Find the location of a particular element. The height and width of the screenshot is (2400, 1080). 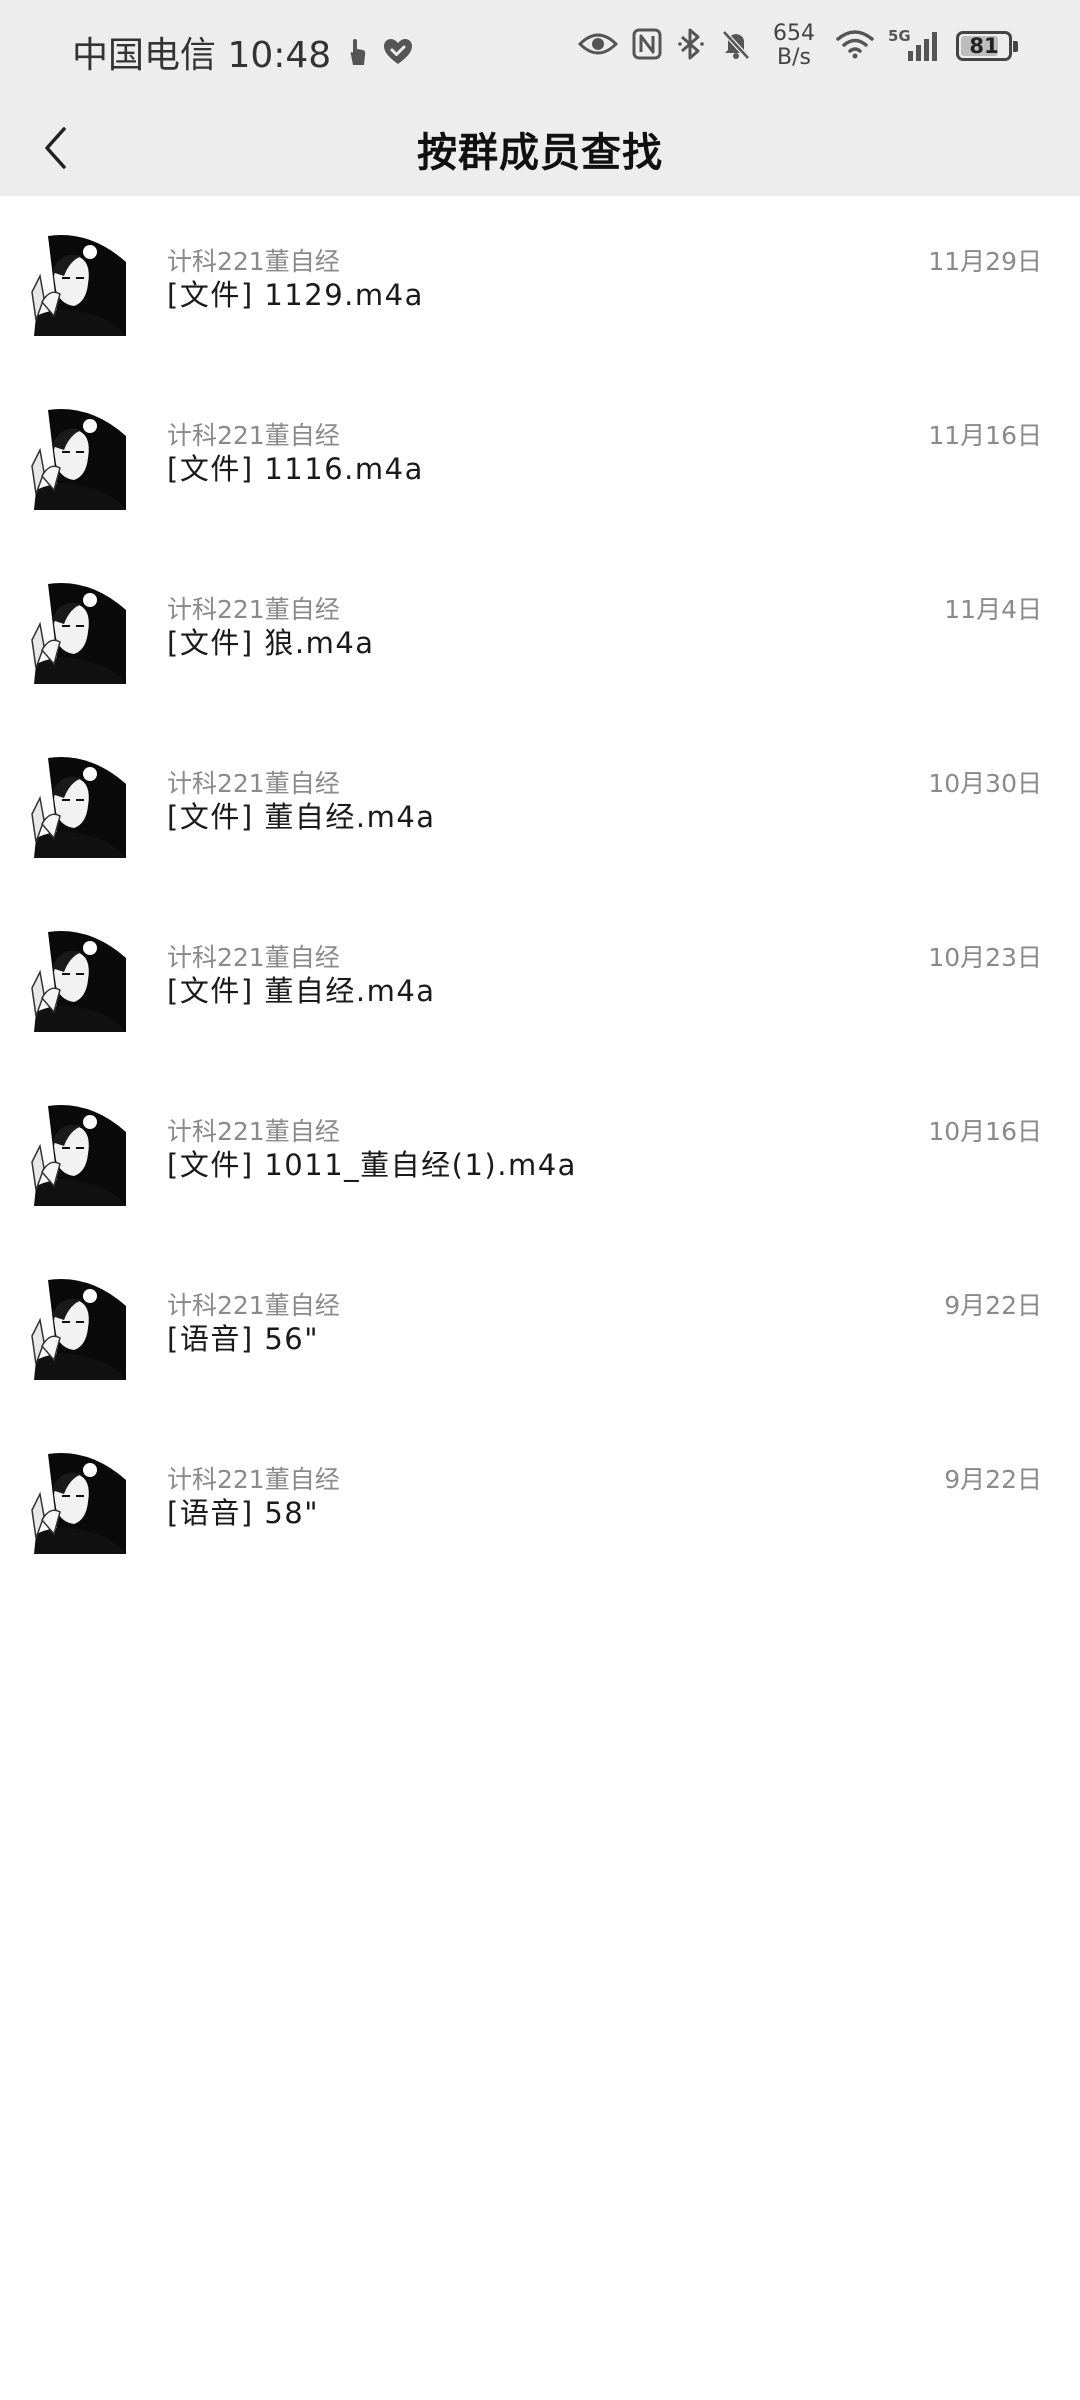

eye-icon is located at coordinates (598, 46).